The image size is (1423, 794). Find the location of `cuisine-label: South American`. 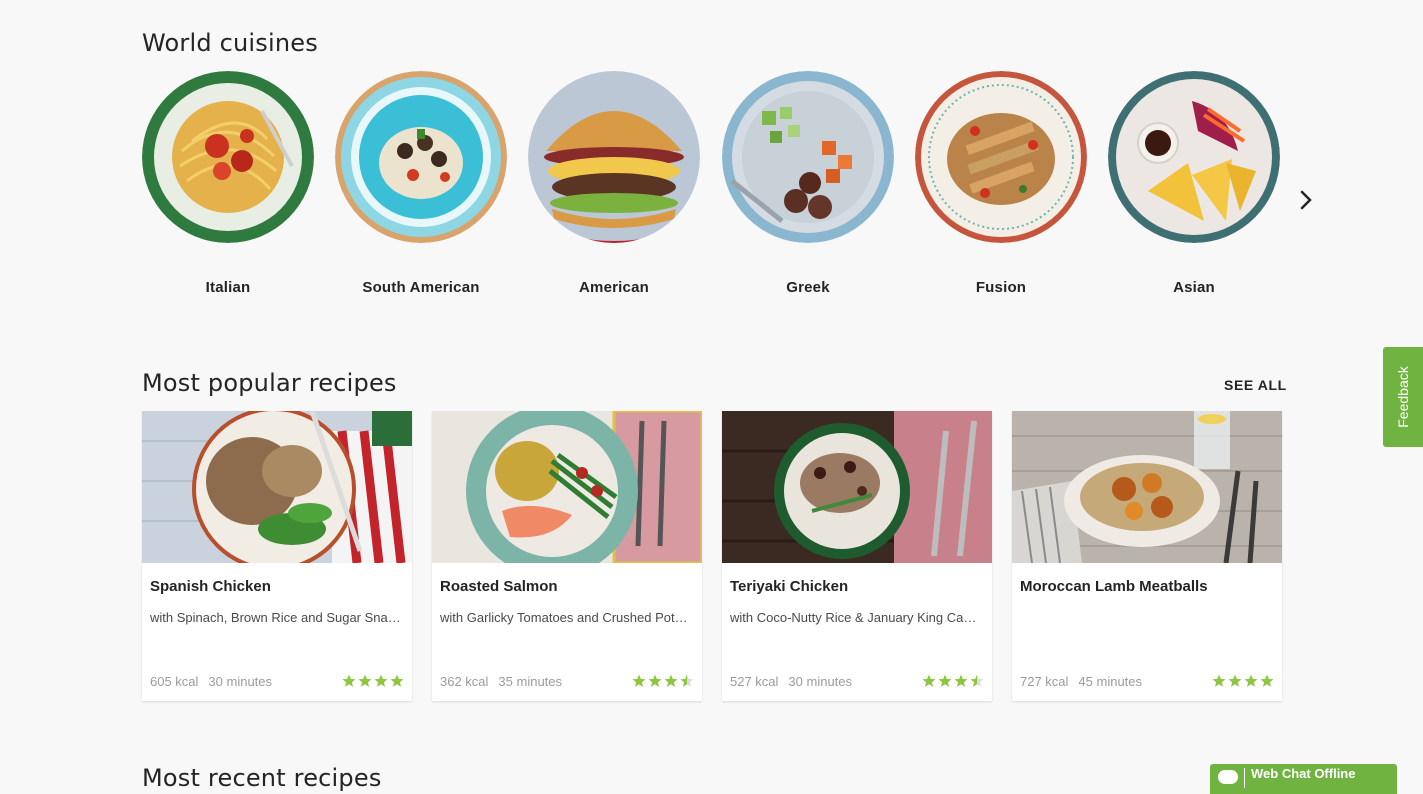

cuisine-label: South American is located at coordinates (421, 287).